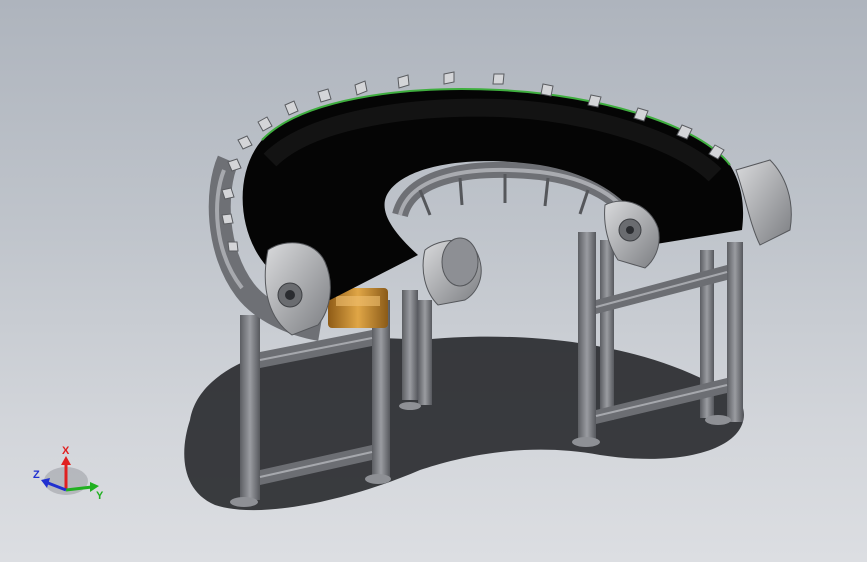 This screenshot has height=562, width=867. What do you see at coordinates (66, 451) in the screenshot?
I see `triad-x-label: X` at bounding box center [66, 451].